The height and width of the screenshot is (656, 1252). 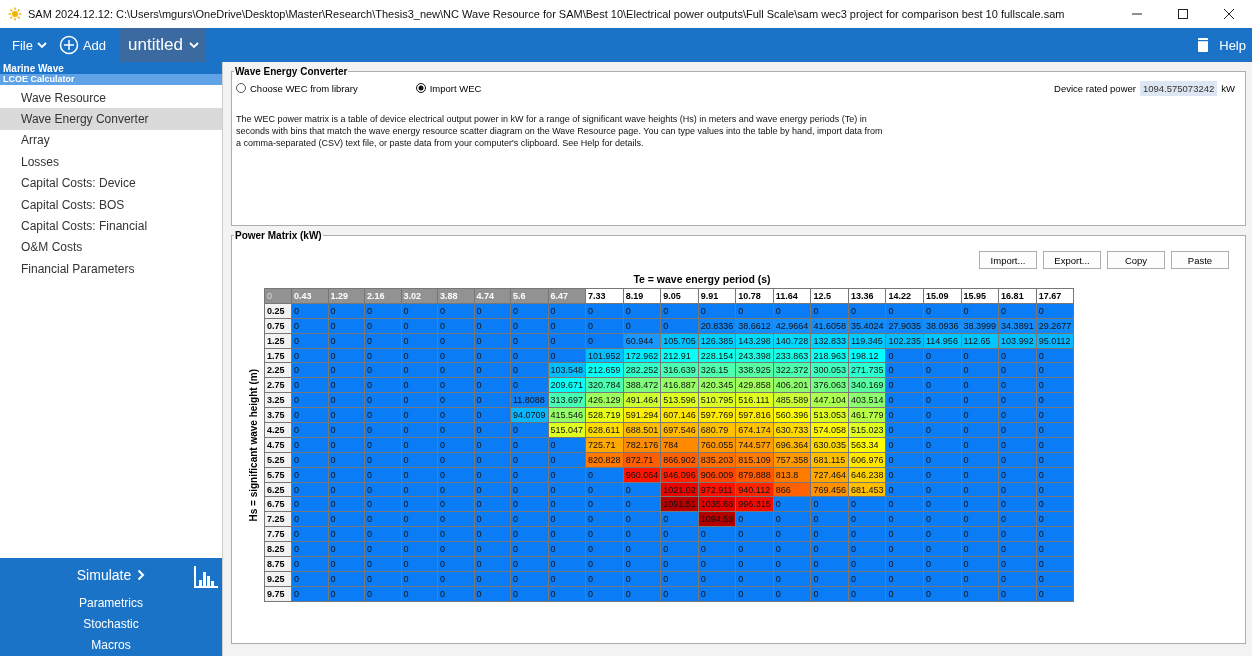 I want to click on corner-cell: 0, so click(x=278, y=296).